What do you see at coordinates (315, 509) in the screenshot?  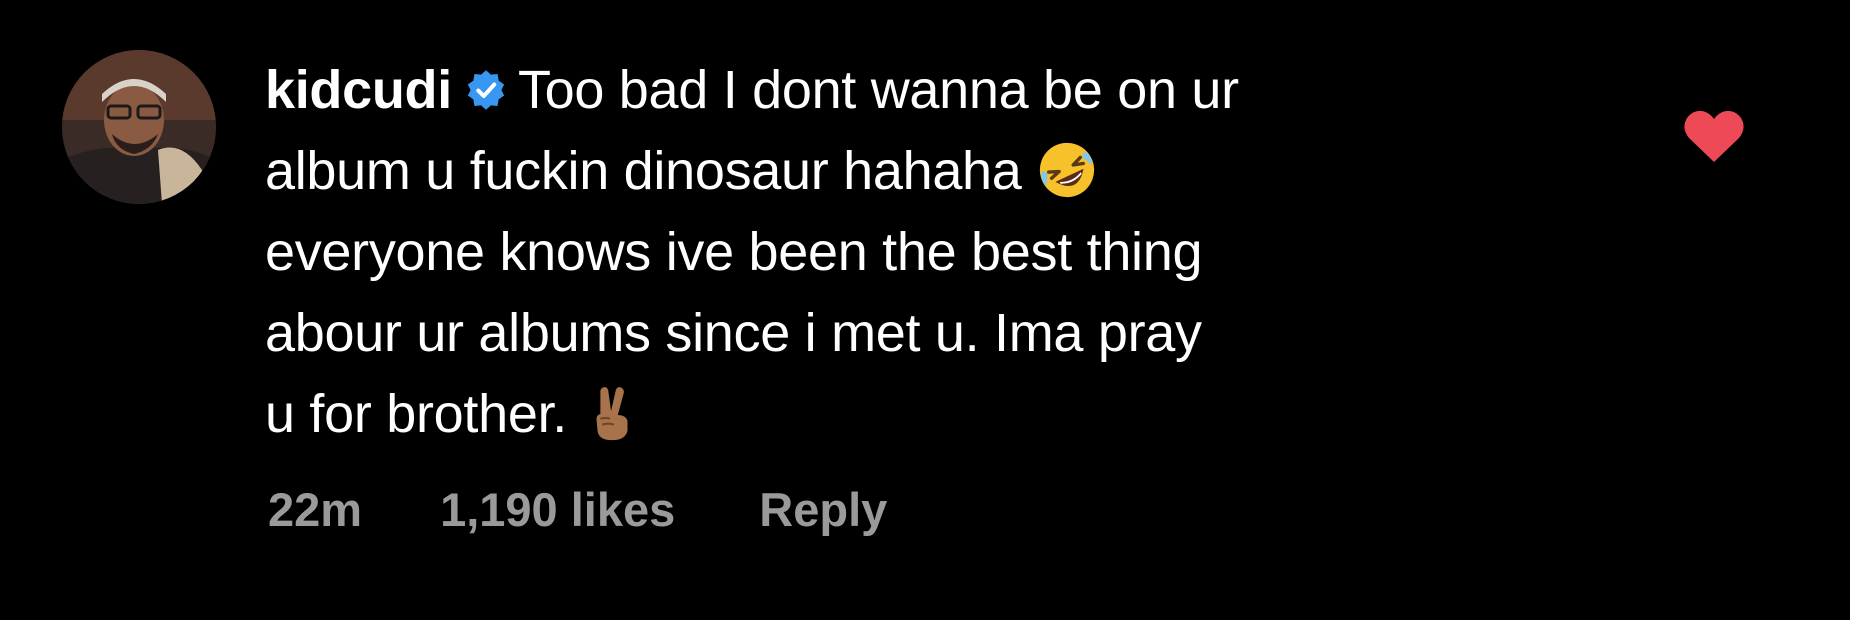 I see `timestamp: 22m` at bounding box center [315, 509].